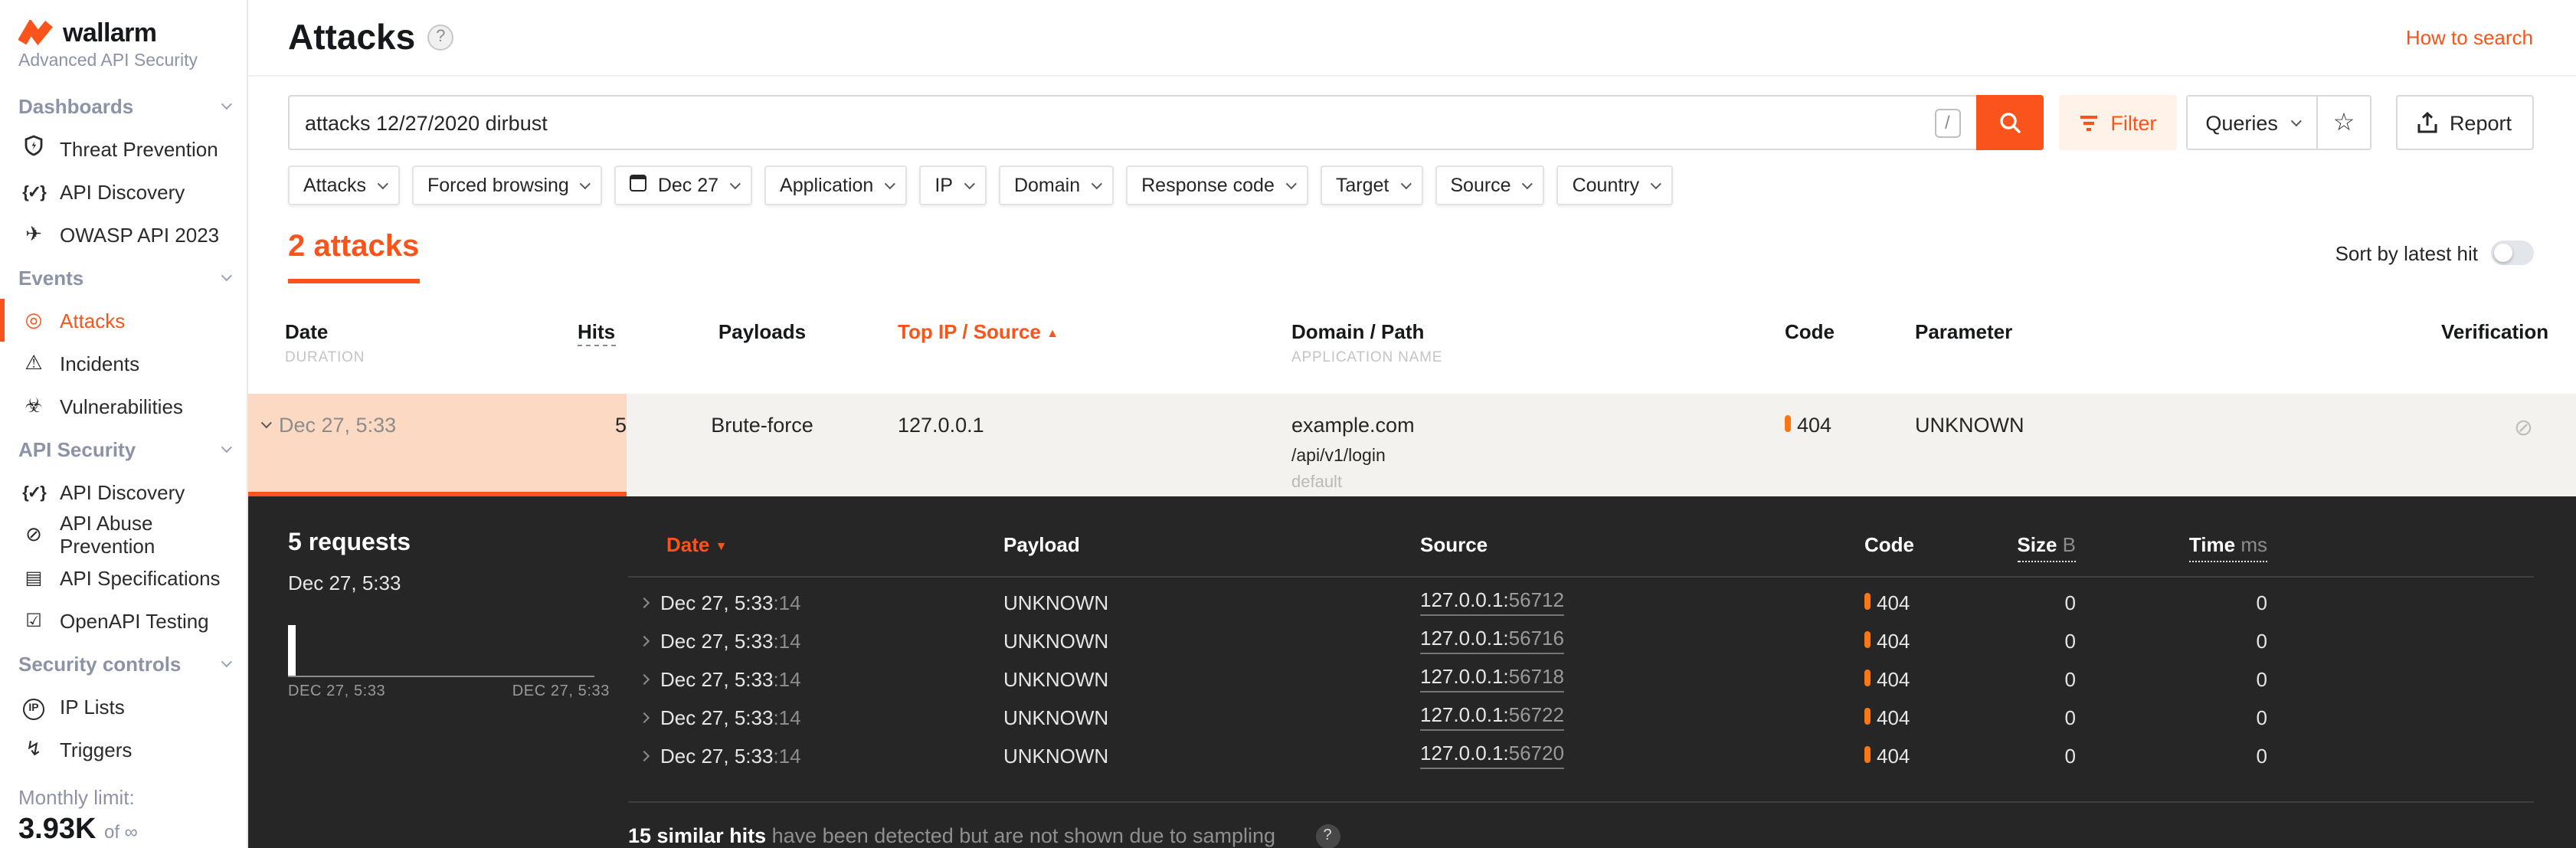 This screenshot has height=848, width=2576. Describe the element at coordinates (123, 535) in the screenshot. I see `sidebar-item-api-abuse-prevention: ⊘ API Abuse Prevention` at that location.